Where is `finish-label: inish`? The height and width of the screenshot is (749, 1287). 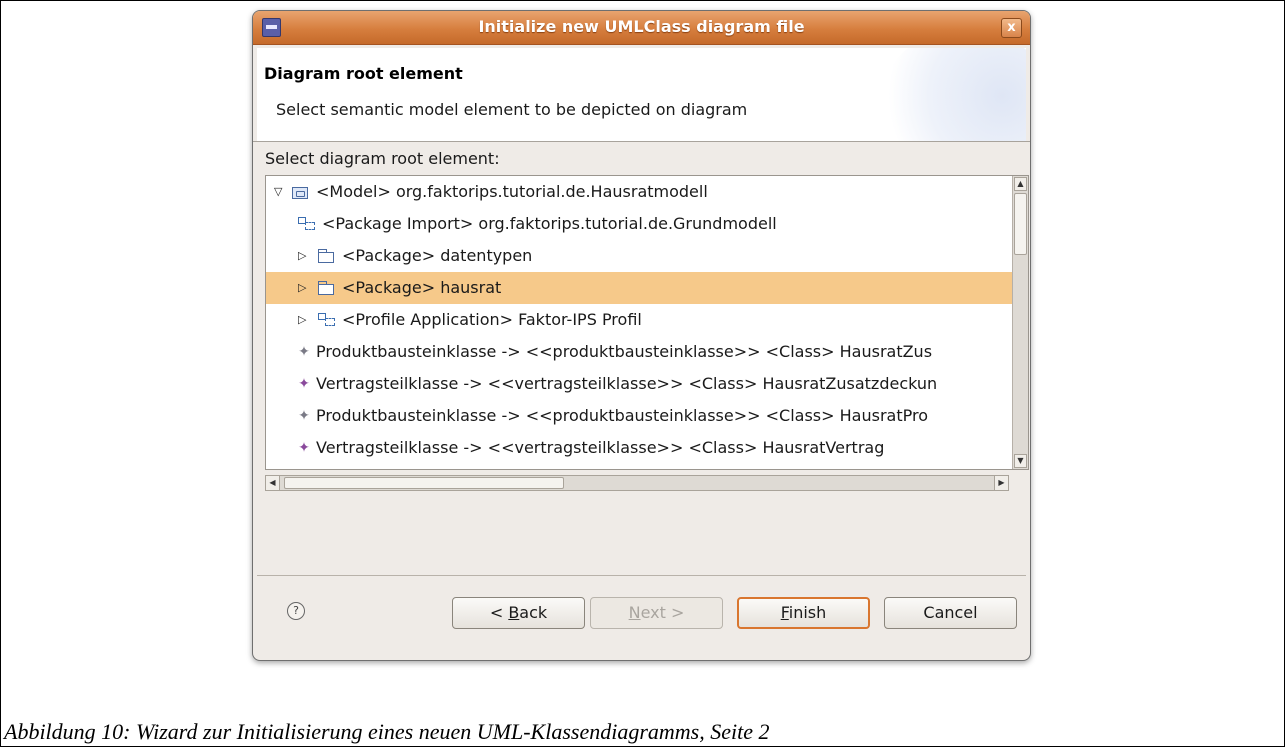 finish-label: inish is located at coordinates (807, 612).